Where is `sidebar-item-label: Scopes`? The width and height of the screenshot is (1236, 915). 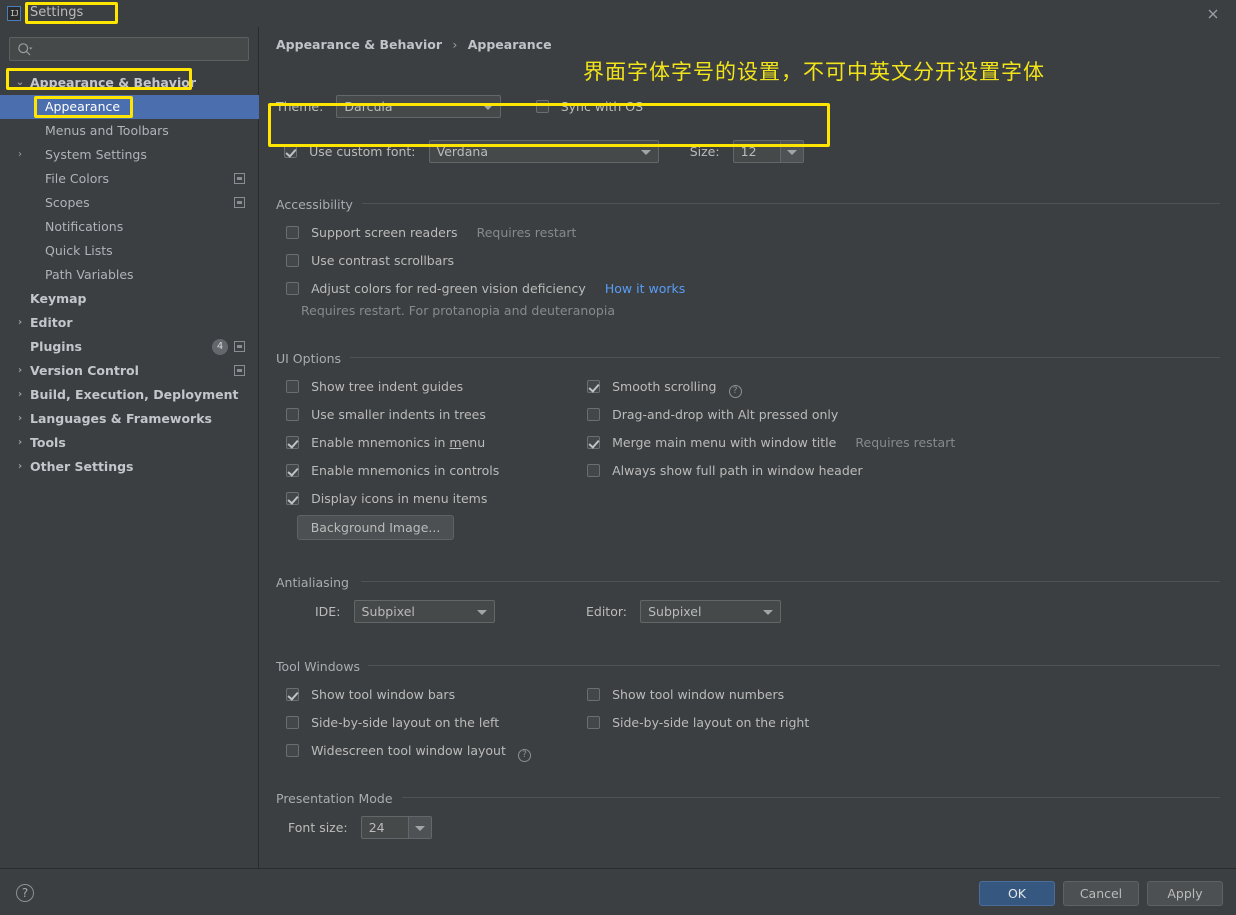 sidebar-item-label: Scopes is located at coordinates (67, 202).